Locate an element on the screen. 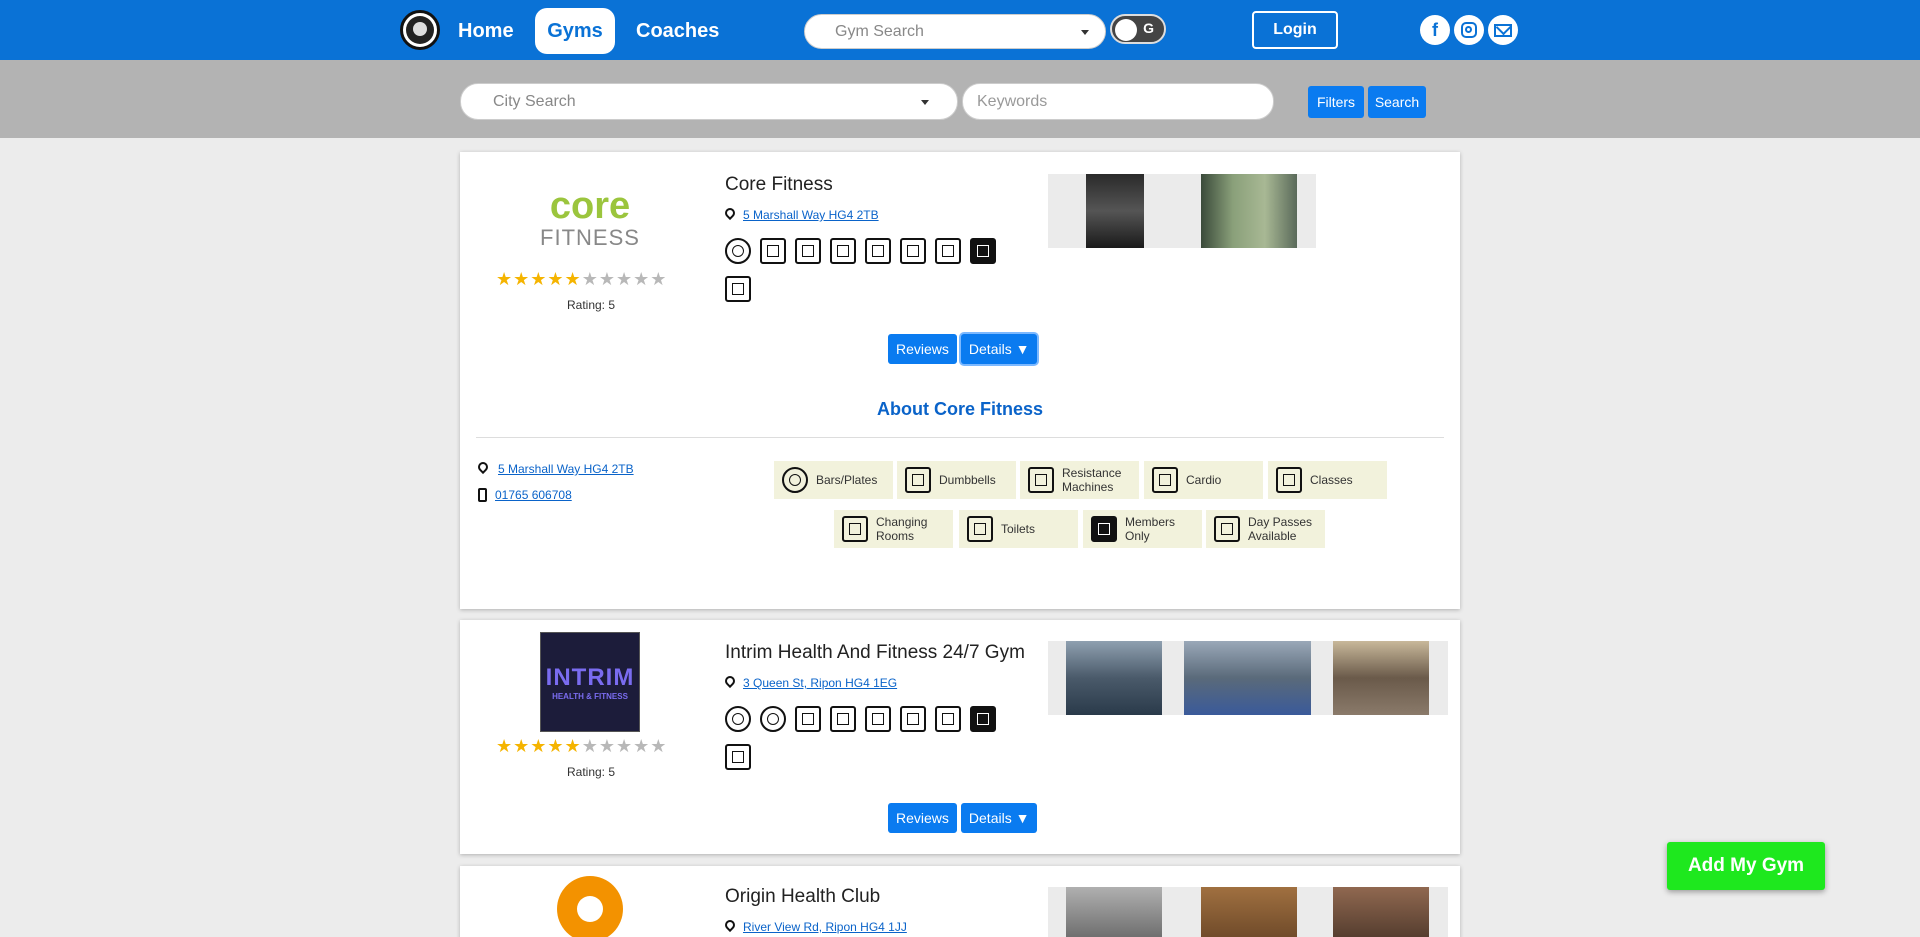  gym-name: Intrim Health And Fitness 24/7 Gym is located at coordinates (875, 653).